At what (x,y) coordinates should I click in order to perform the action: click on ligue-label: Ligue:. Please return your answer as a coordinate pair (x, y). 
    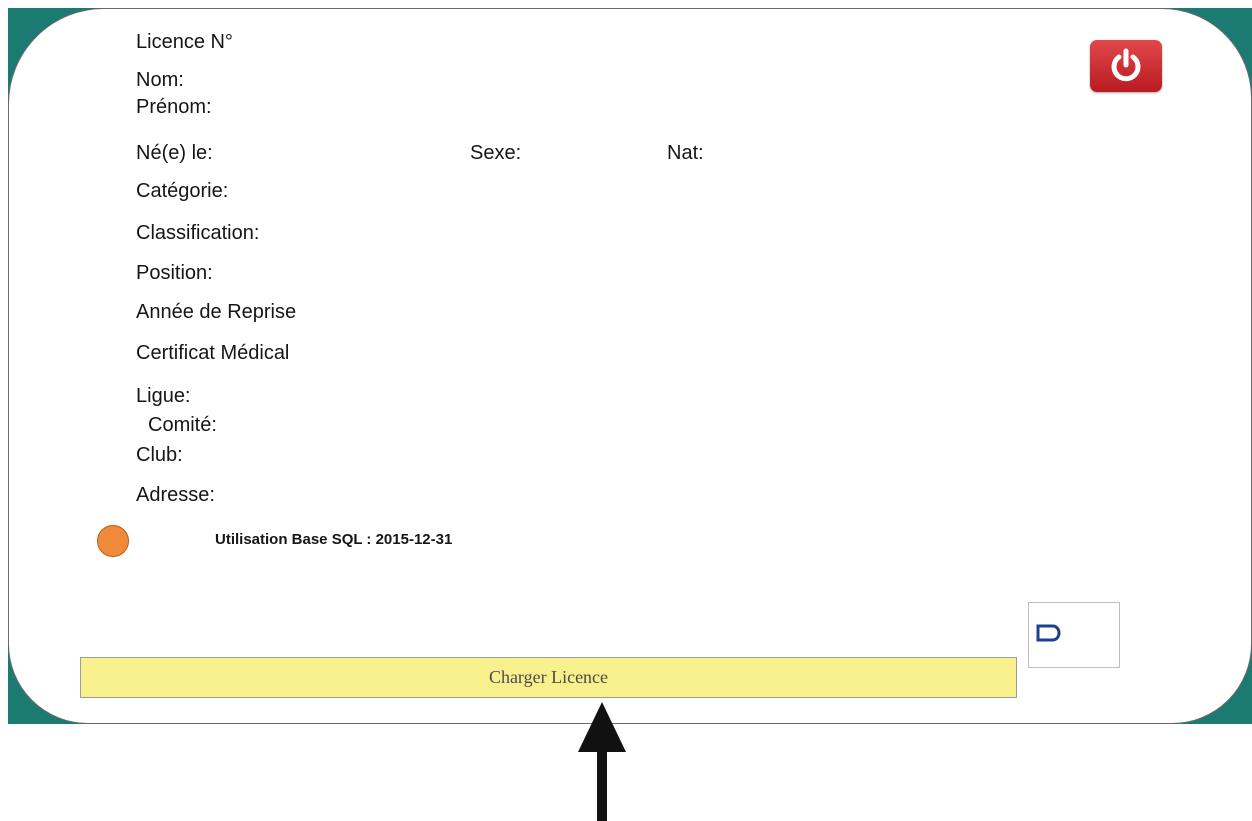
    Looking at the image, I should click on (163, 396).